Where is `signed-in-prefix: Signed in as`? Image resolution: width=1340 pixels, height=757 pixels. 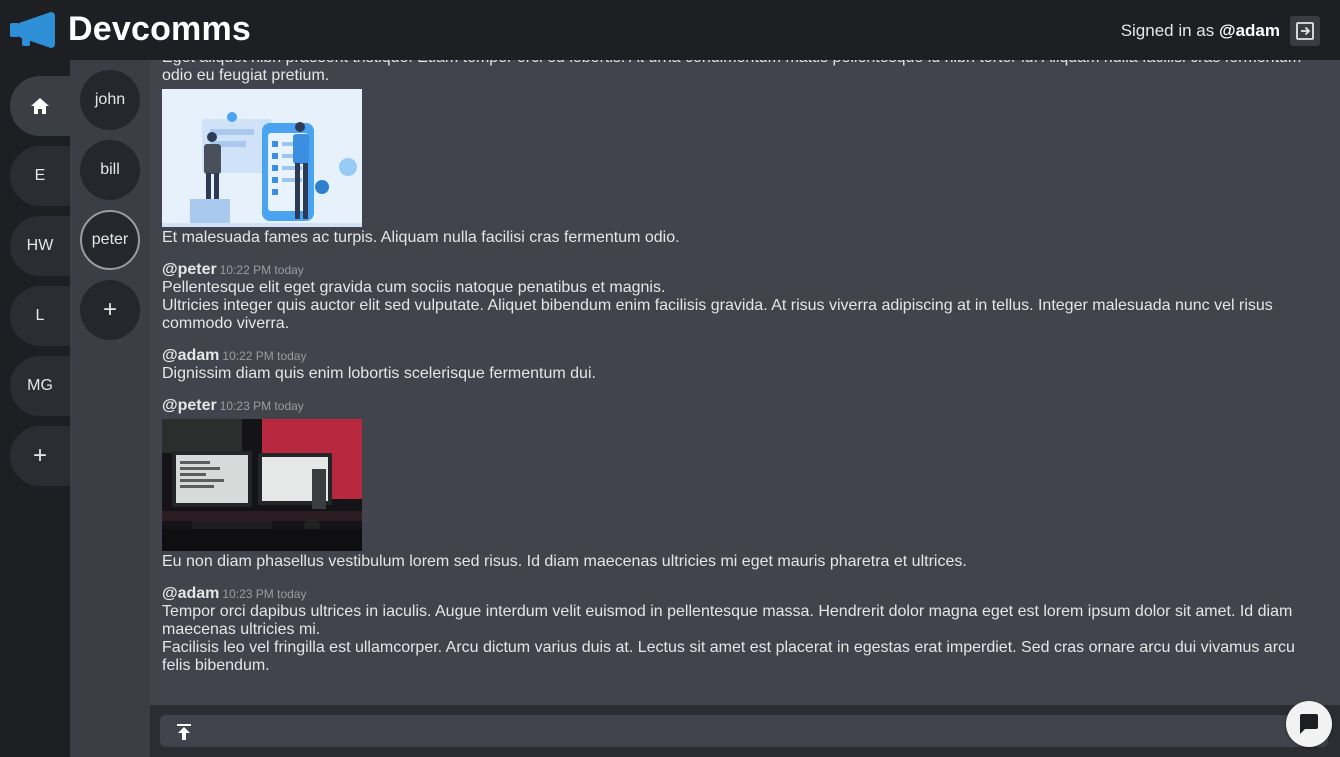 signed-in-prefix: Signed in as is located at coordinates (1167, 30).